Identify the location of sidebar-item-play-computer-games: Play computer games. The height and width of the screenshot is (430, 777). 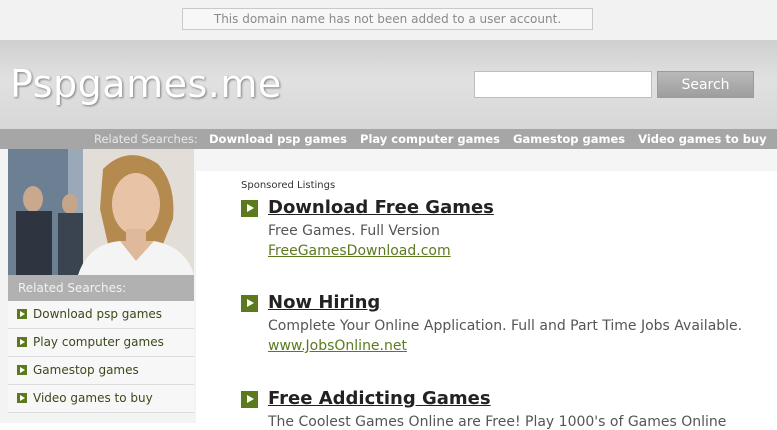
(101, 343).